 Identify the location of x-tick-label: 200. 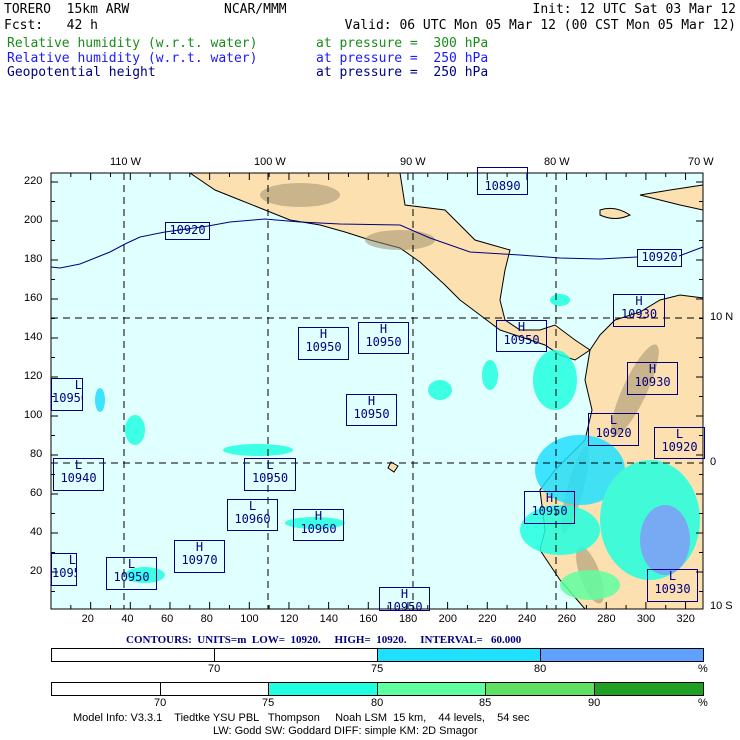
(447, 619).